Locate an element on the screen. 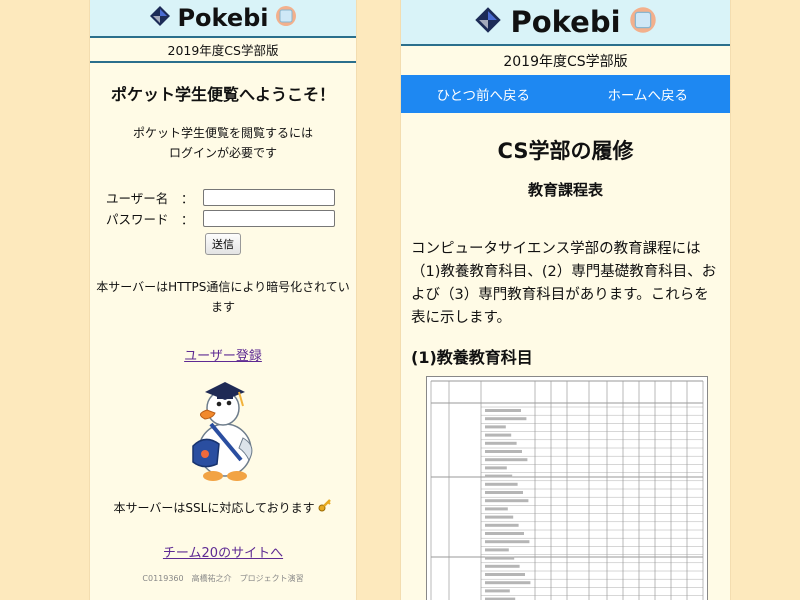  curriculum-table-drawing is located at coordinates (567, 490).